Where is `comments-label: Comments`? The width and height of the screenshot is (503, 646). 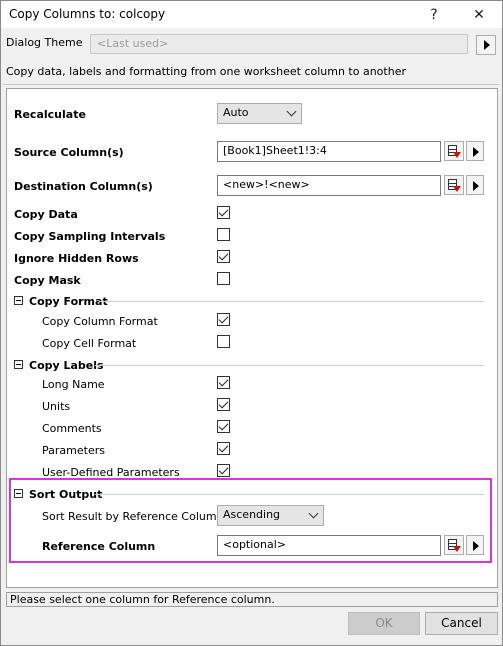
comments-label: Comments is located at coordinates (72, 428).